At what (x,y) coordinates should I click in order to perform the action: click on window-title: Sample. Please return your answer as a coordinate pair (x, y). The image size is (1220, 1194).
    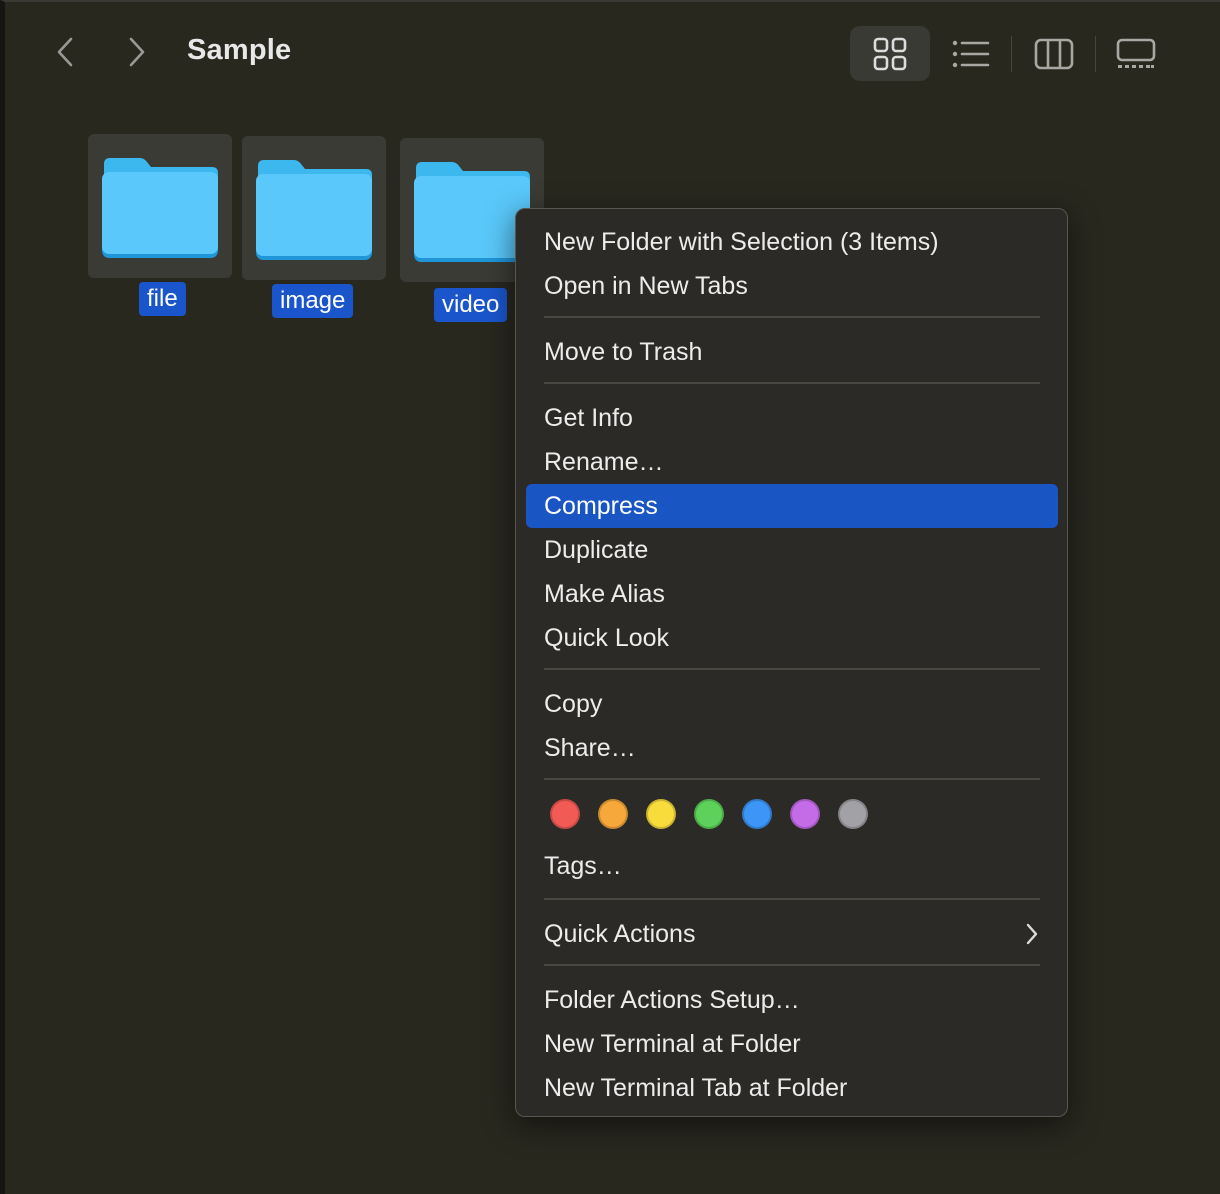
    Looking at the image, I should click on (239, 50).